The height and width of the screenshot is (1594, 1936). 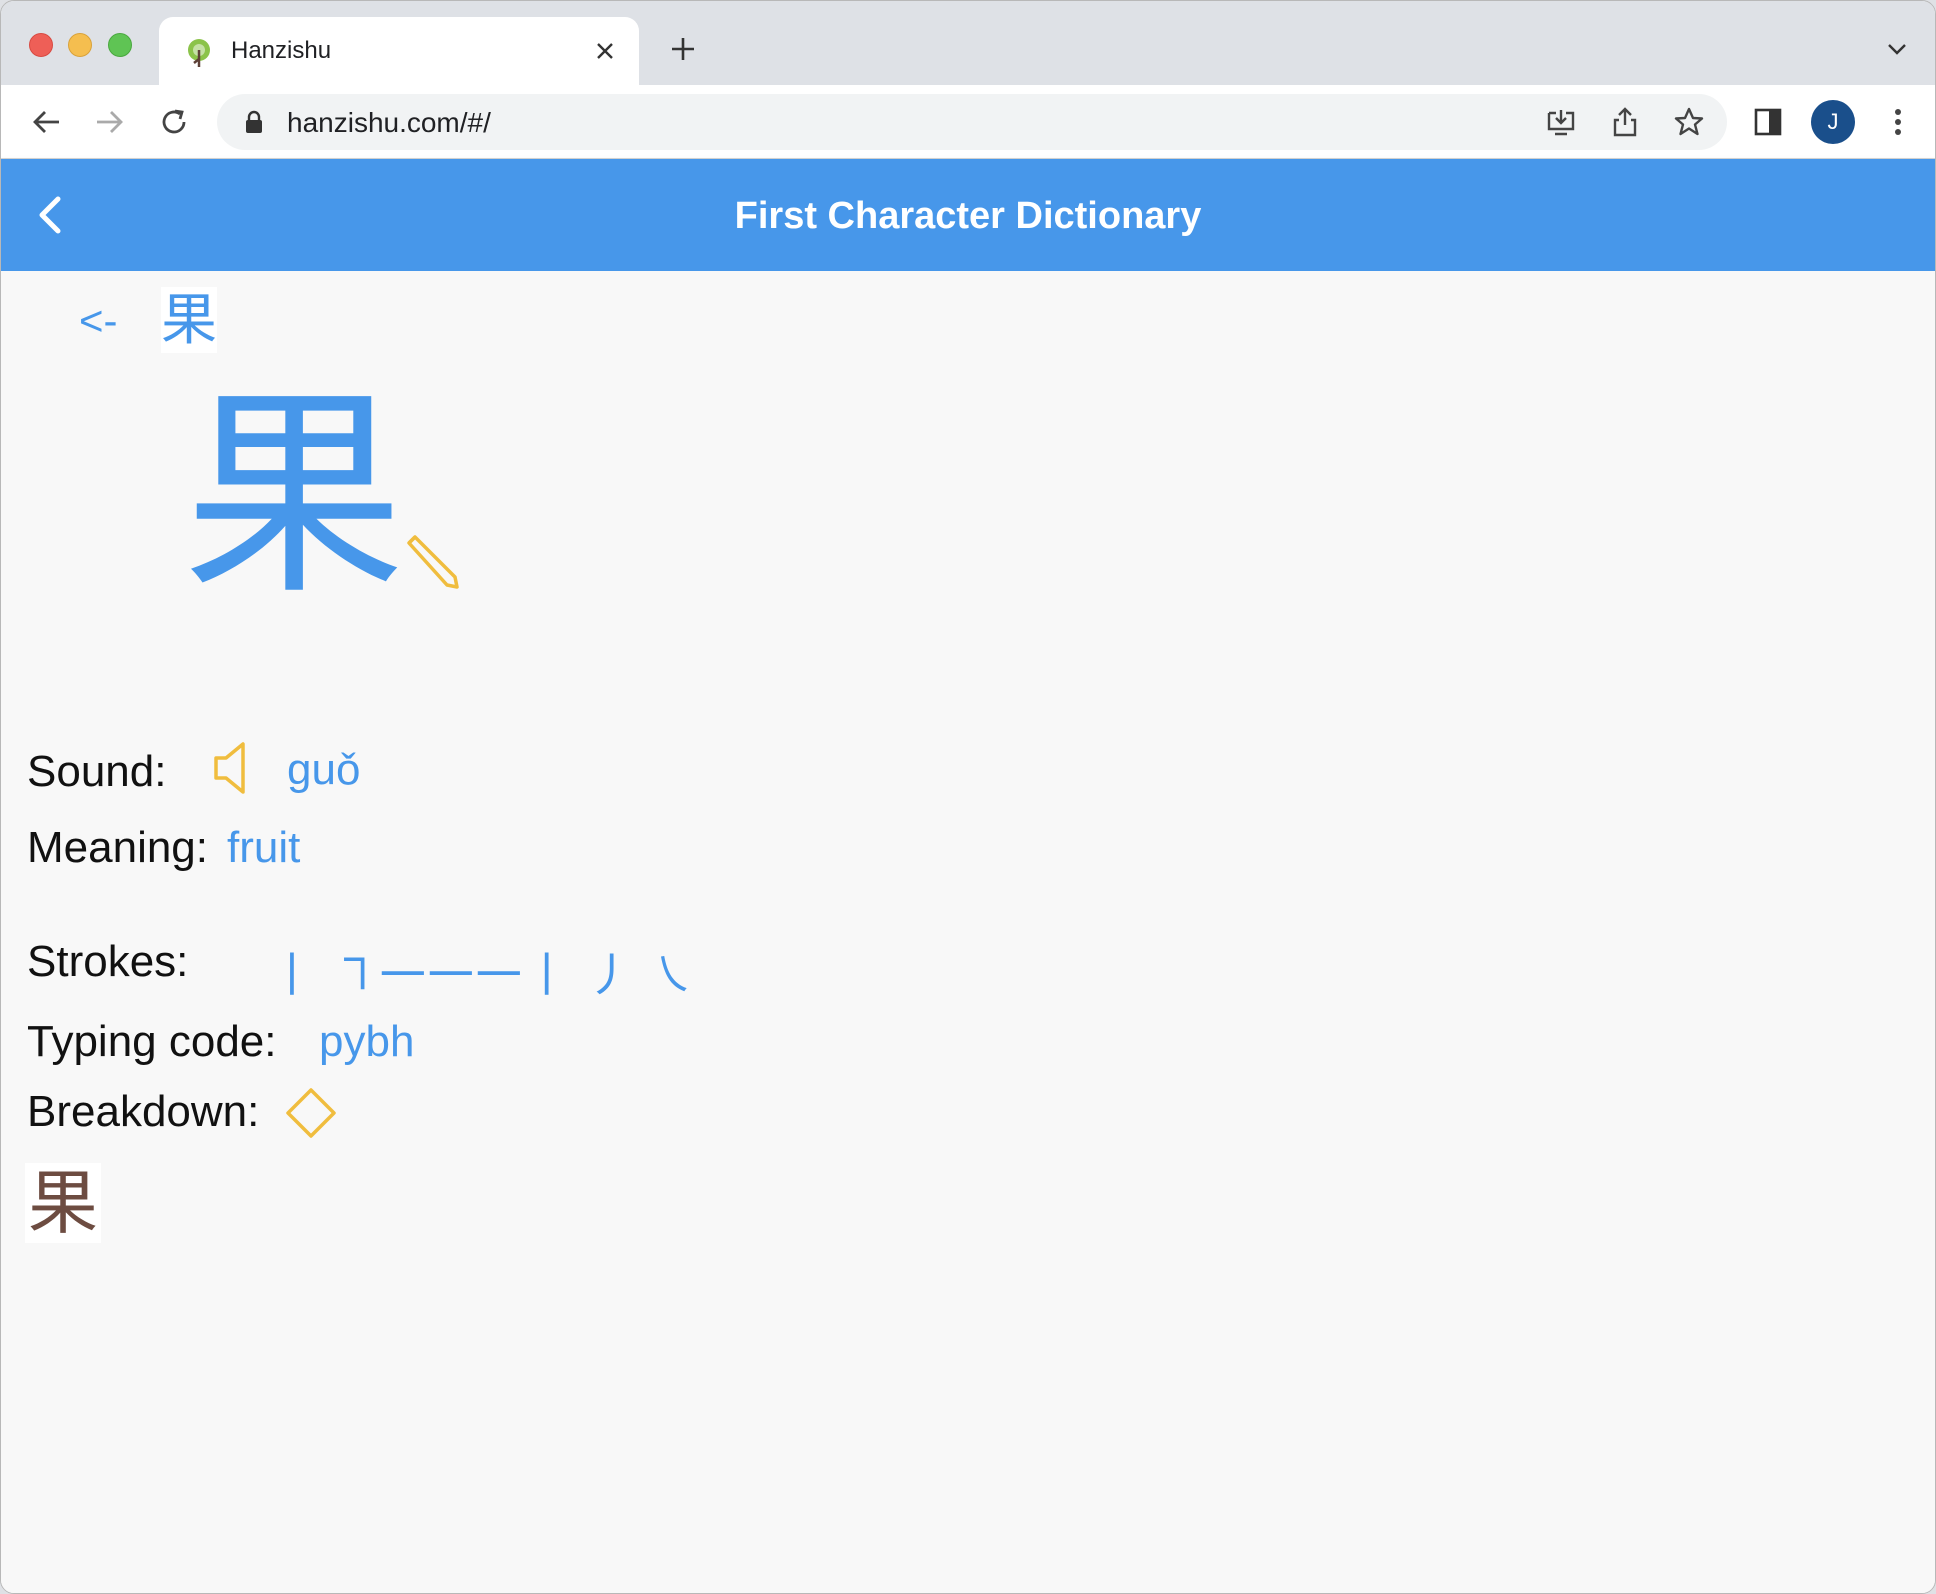 What do you see at coordinates (431, 561) in the screenshot?
I see `pencil-icon` at bounding box center [431, 561].